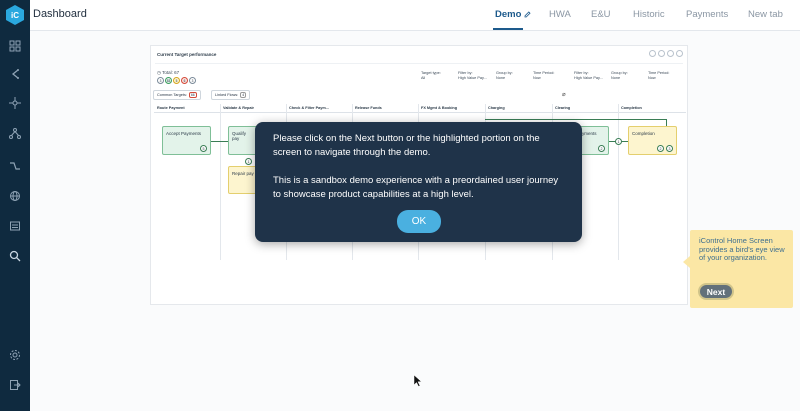 The image size is (800, 411). Describe the element at coordinates (652, 108) in the screenshot. I see `column-header: Completion` at that location.